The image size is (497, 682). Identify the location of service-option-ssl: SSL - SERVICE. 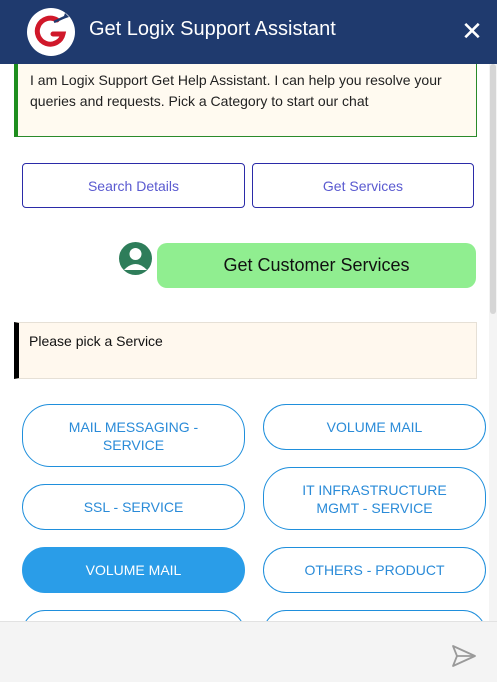
(133, 507).